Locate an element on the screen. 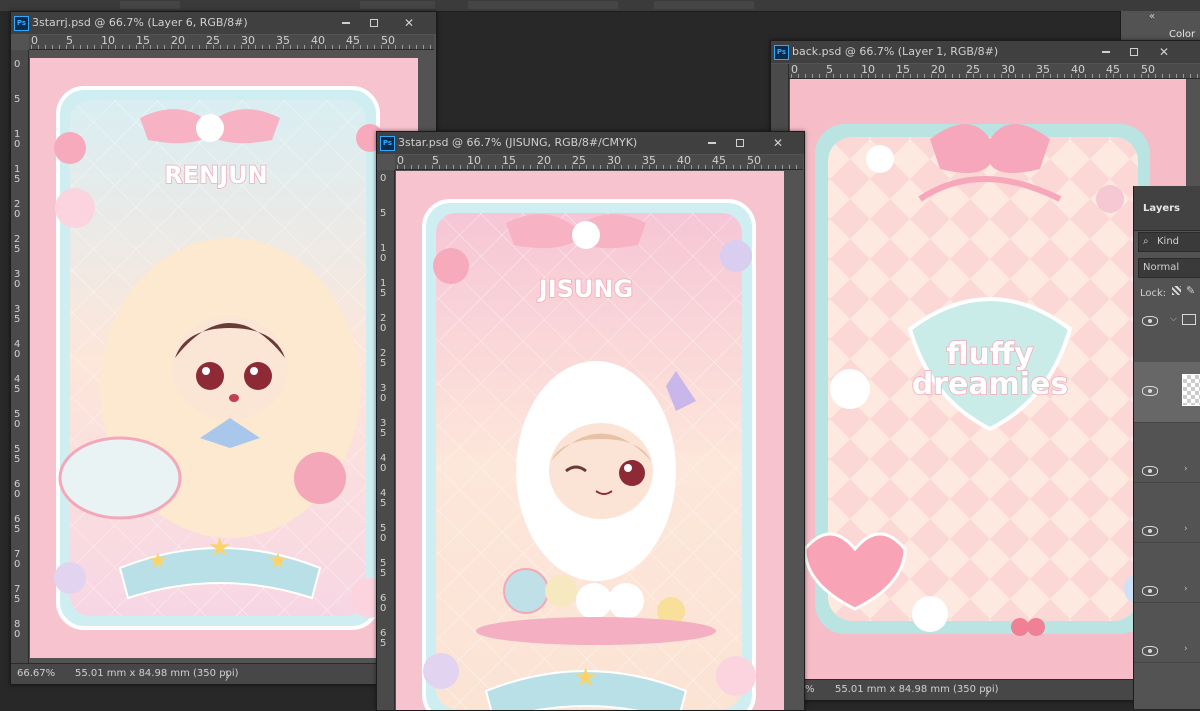 The width and height of the screenshot is (1200, 711). blend-mode-select: Normal is located at coordinates (1169, 268).